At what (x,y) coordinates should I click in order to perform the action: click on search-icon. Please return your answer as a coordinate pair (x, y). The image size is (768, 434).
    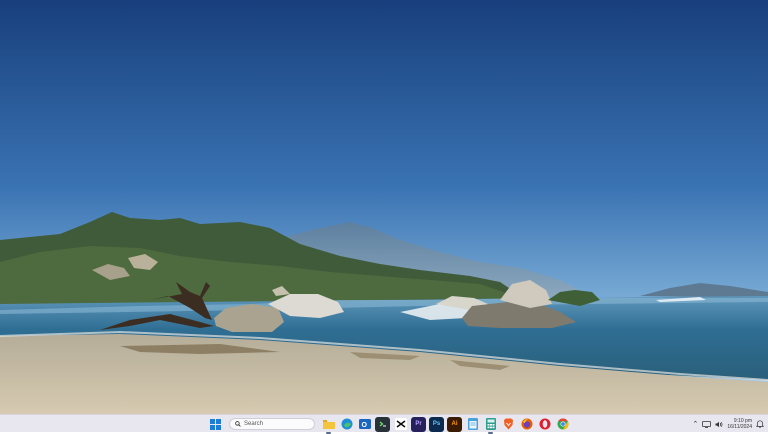
    Looking at the image, I should click on (238, 424).